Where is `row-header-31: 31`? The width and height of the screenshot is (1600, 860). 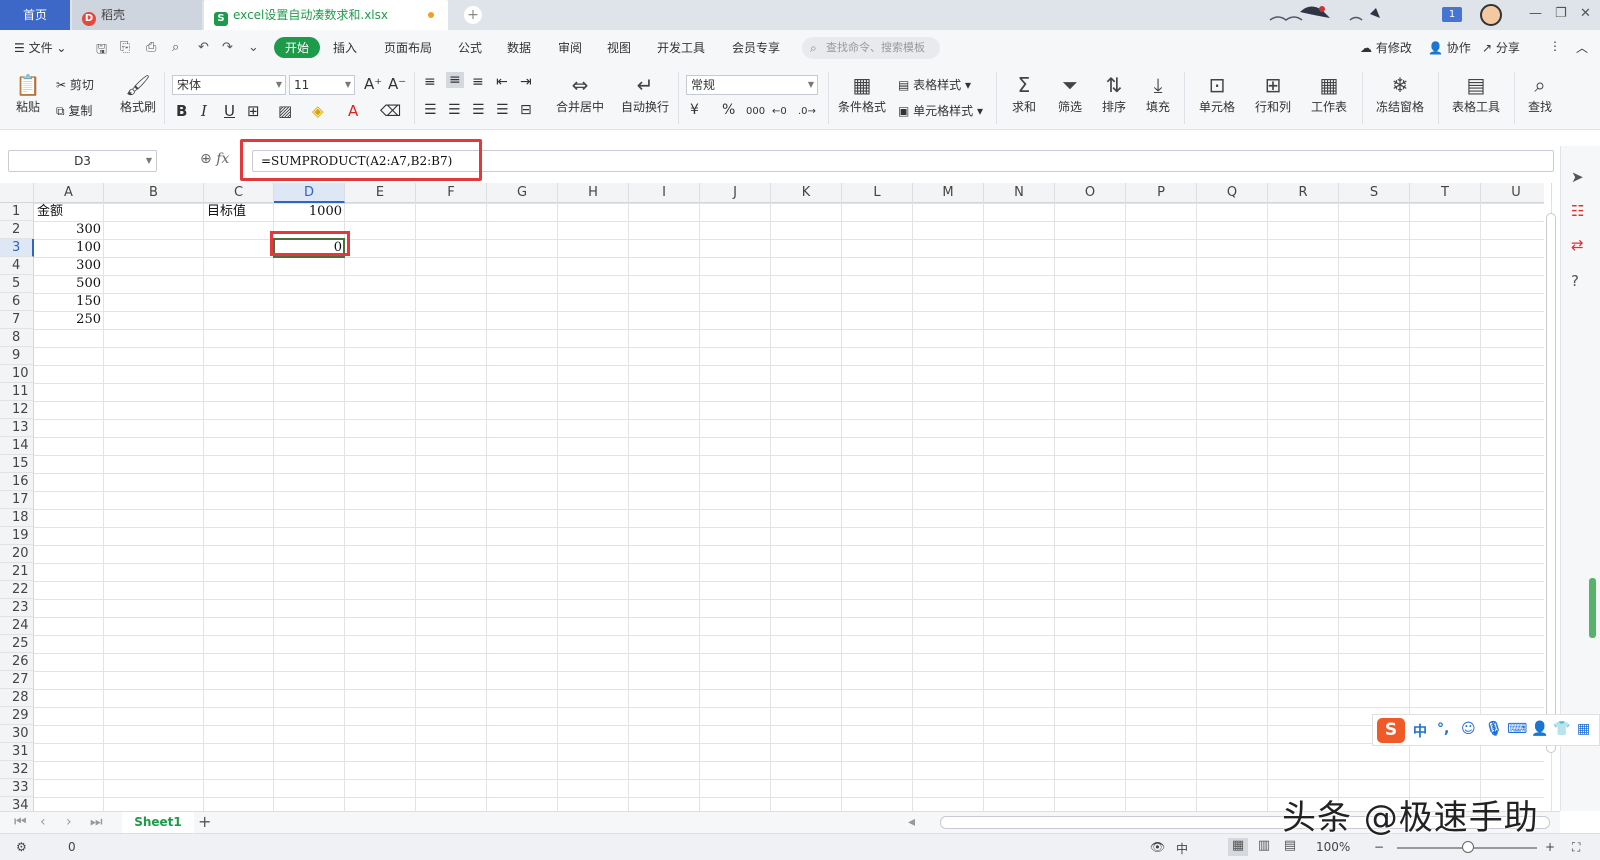
row-header-31: 31 is located at coordinates (17, 752).